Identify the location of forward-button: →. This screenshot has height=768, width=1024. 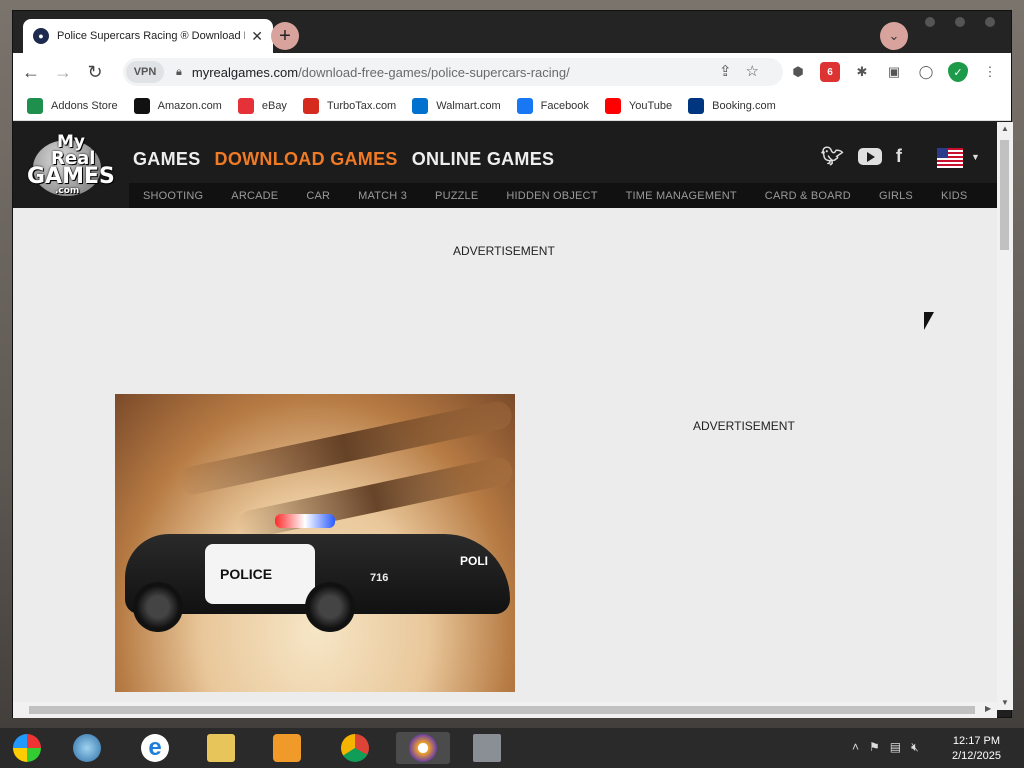
(63, 72).